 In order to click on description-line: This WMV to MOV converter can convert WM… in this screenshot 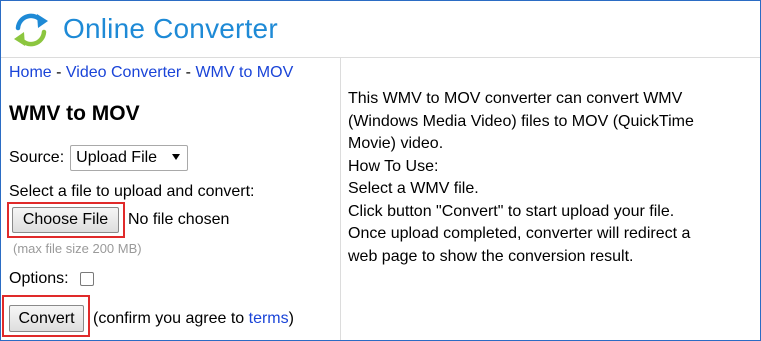, I will do `click(515, 98)`.